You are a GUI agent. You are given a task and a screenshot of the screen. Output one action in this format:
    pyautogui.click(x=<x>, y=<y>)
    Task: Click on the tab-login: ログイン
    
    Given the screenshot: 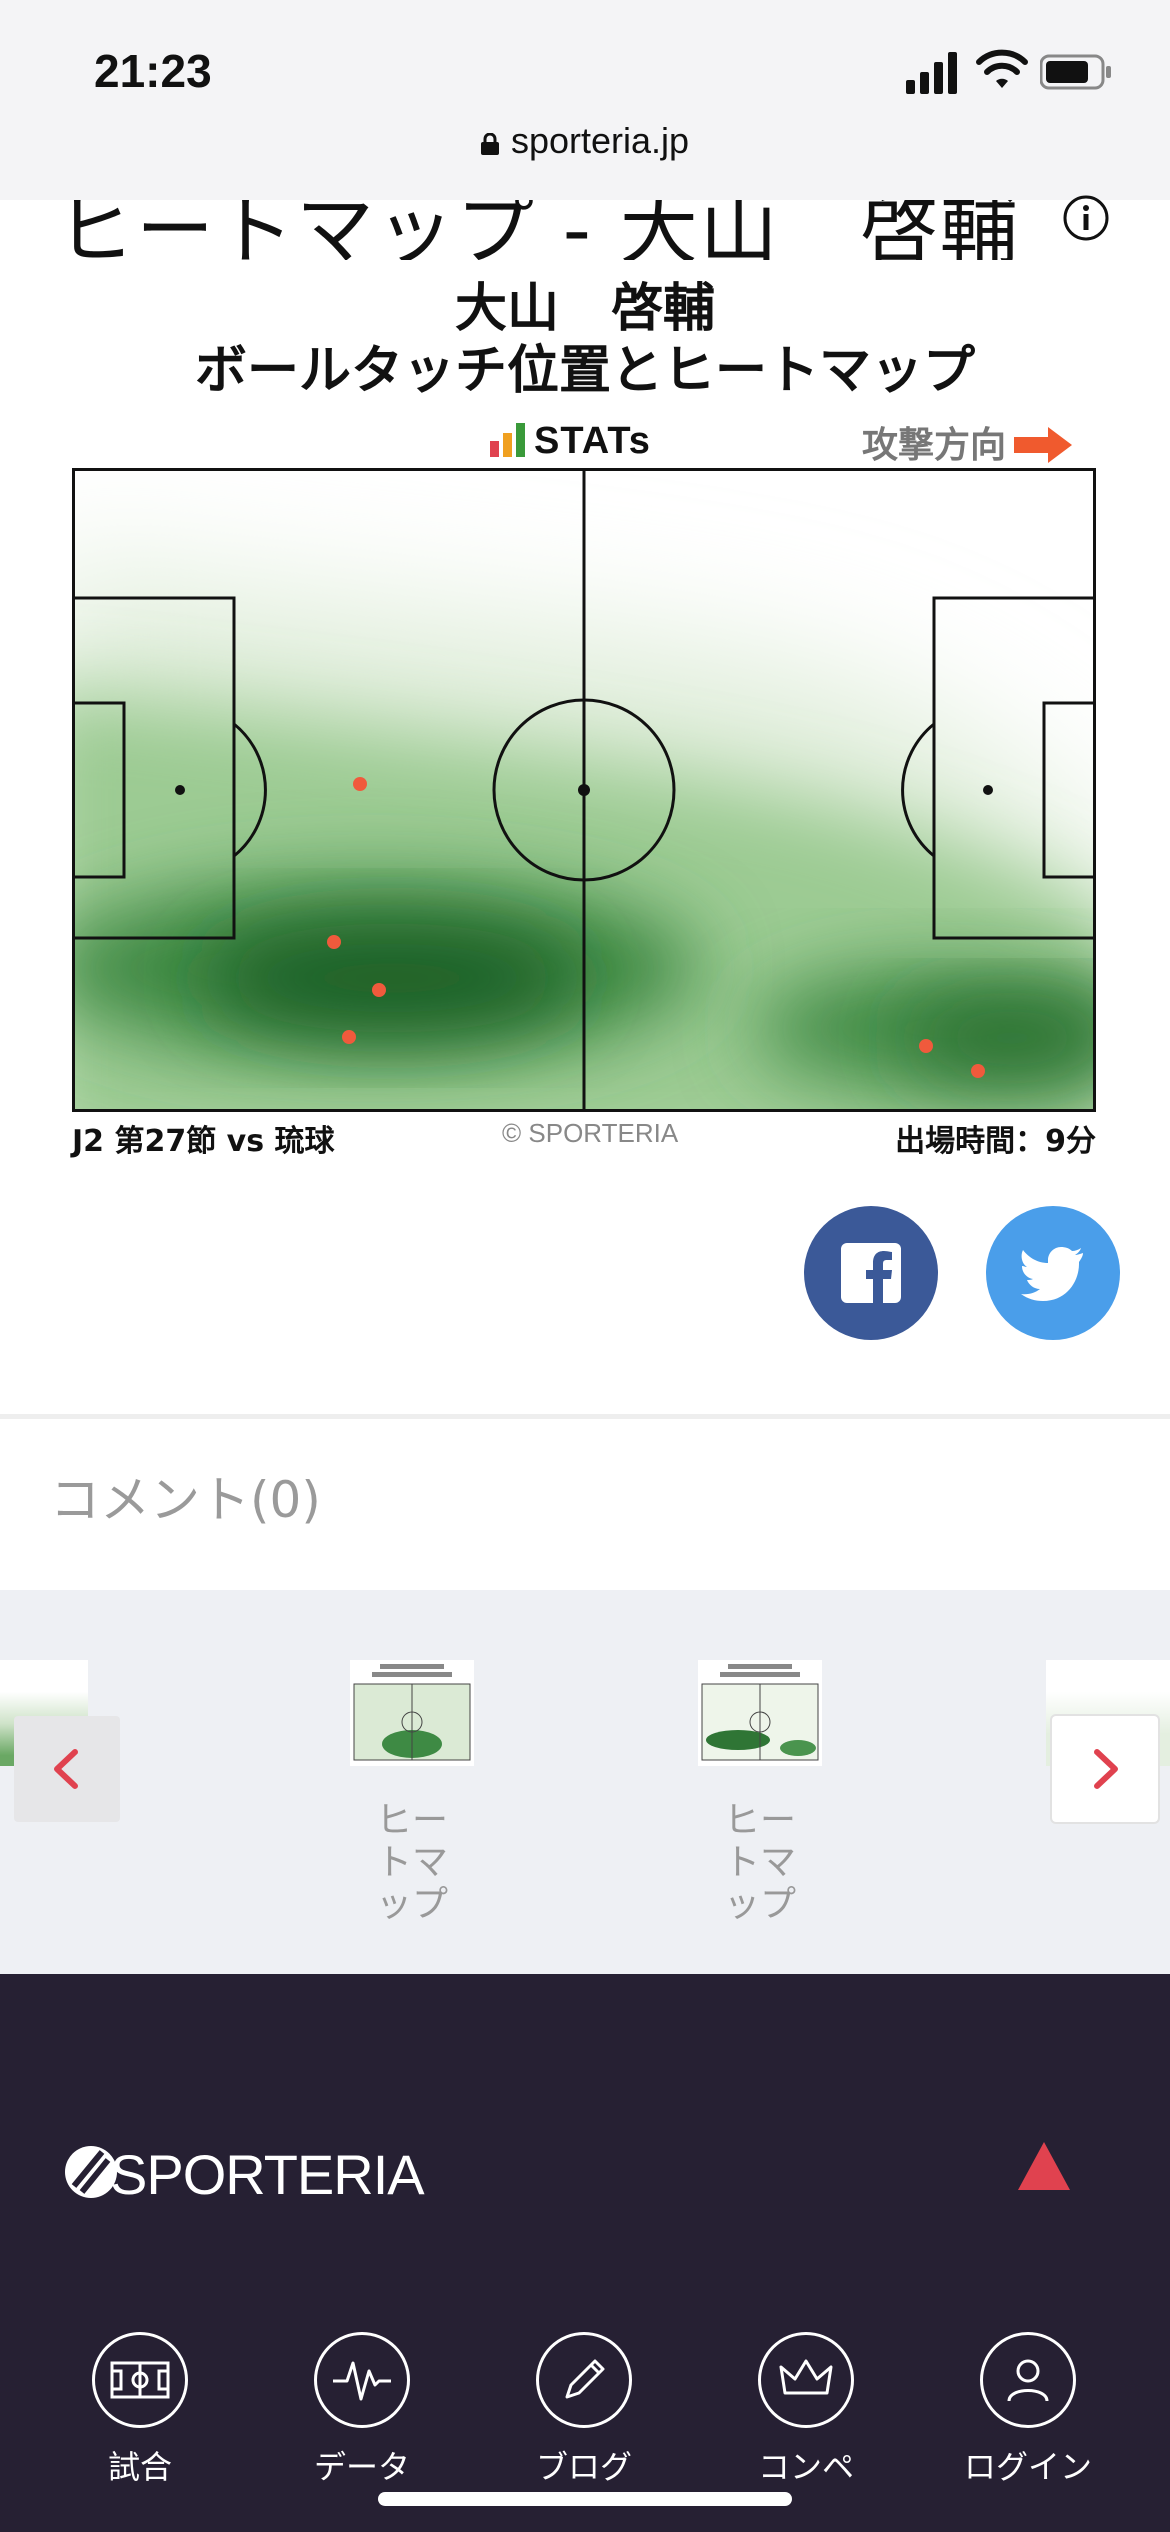 What is the action you would take?
    pyautogui.click(x=1028, y=2410)
    